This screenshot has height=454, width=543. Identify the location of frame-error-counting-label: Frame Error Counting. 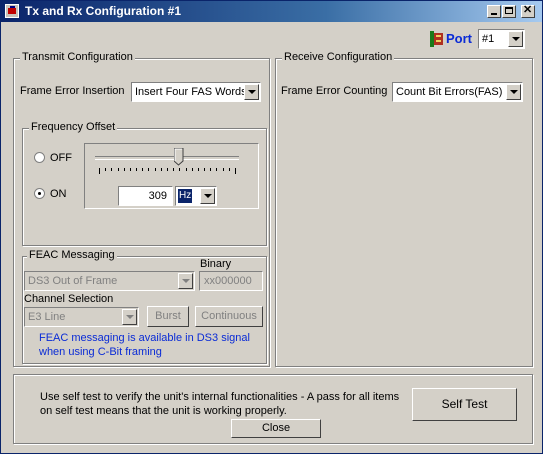
(334, 91).